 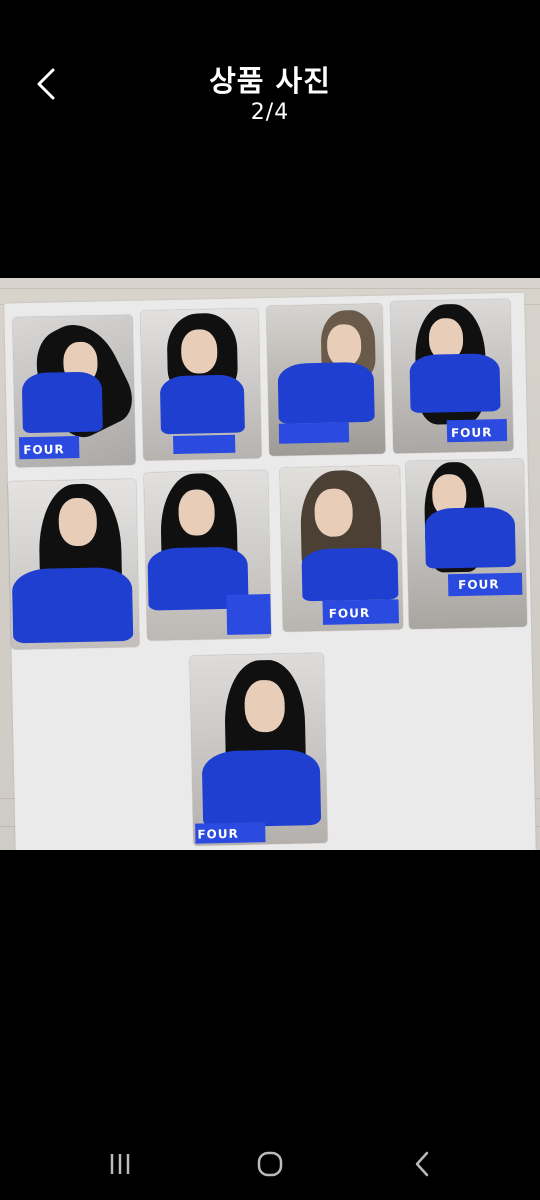 I want to click on system-navigation-bar, so click(x=270, y=1165).